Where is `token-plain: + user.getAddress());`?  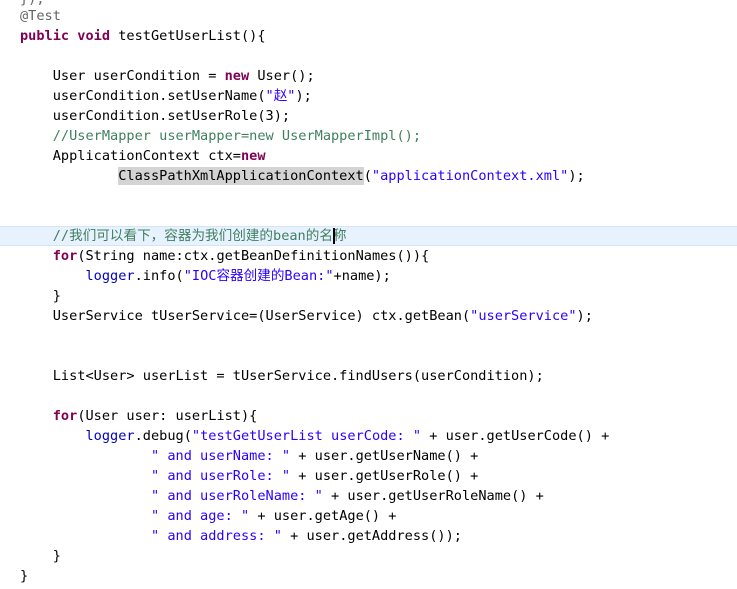
token-plain: + user.getAddress()); is located at coordinates (371, 536).